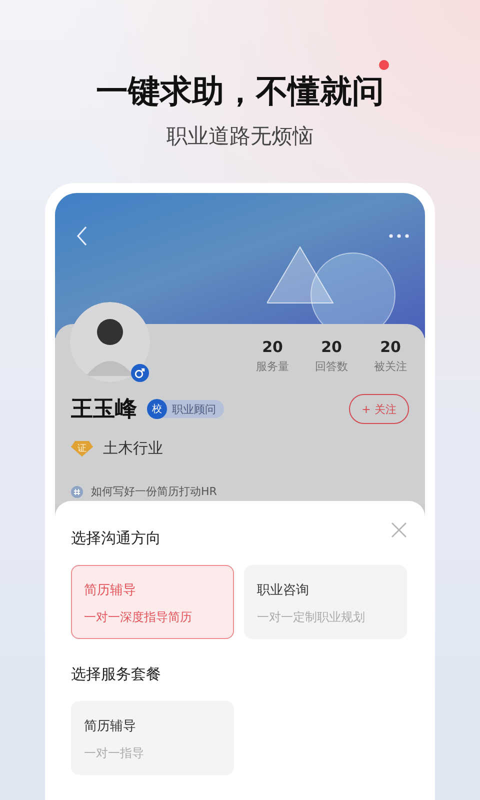 Image resolution: width=480 pixels, height=800 pixels. What do you see at coordinates (116, 674) in the screenshot?
I see `section-title: 选择服务套餐` at bounding box center [116, 674].